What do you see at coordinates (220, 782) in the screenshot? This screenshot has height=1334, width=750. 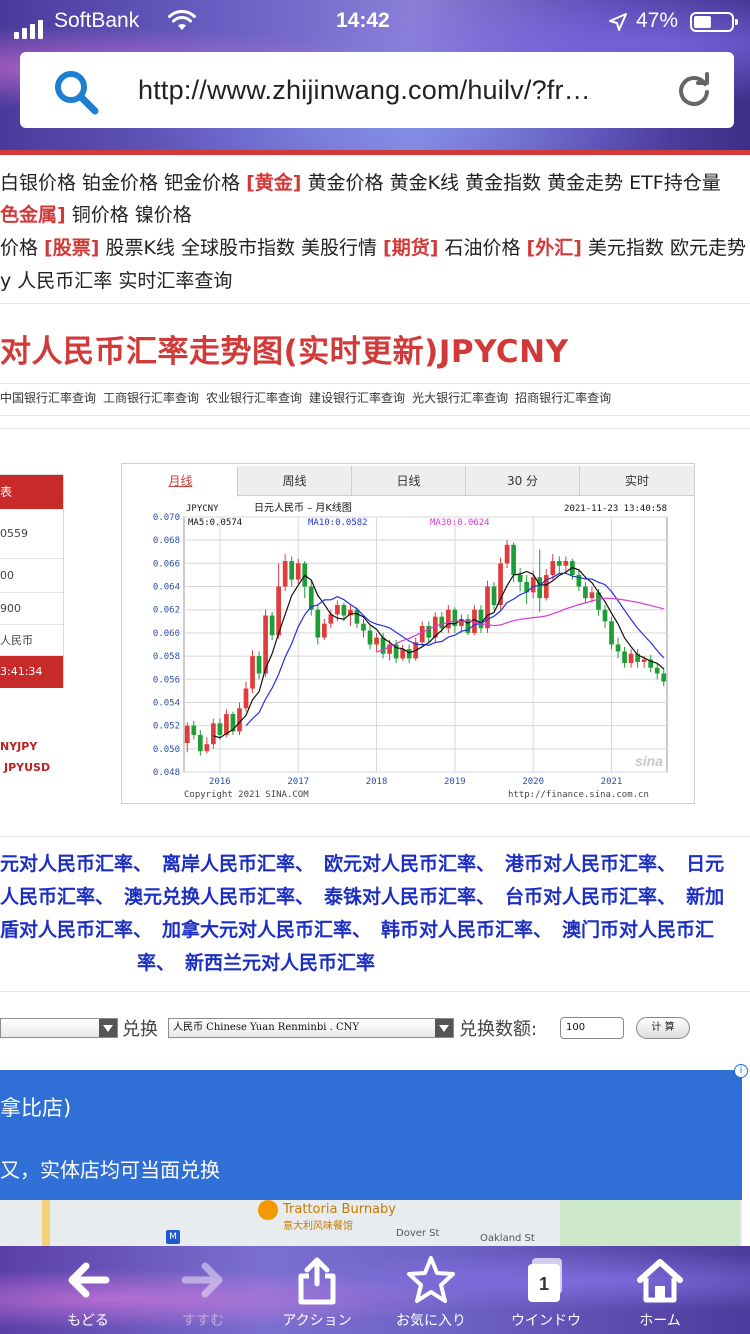 I see `x-tick-label: 2016` at bounding box center [220, 782].